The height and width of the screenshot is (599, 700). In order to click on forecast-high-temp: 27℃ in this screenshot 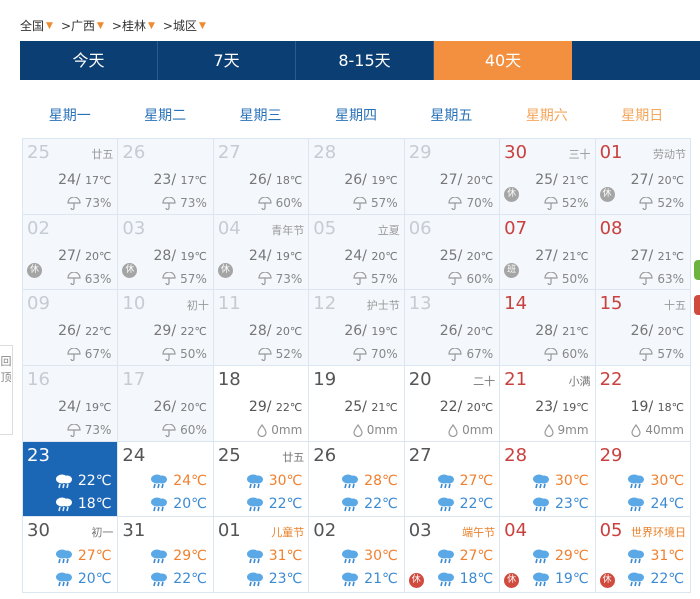, I will do `click(476, 480)`.